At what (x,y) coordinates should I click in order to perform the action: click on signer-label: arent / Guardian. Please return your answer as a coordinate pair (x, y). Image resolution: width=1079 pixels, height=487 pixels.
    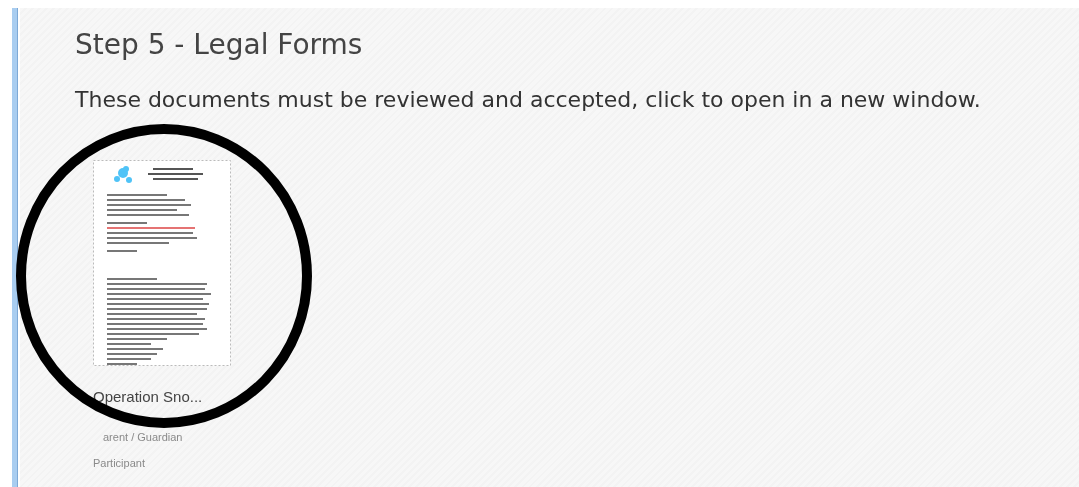
    Looking at the image, I should click on (143, 437).